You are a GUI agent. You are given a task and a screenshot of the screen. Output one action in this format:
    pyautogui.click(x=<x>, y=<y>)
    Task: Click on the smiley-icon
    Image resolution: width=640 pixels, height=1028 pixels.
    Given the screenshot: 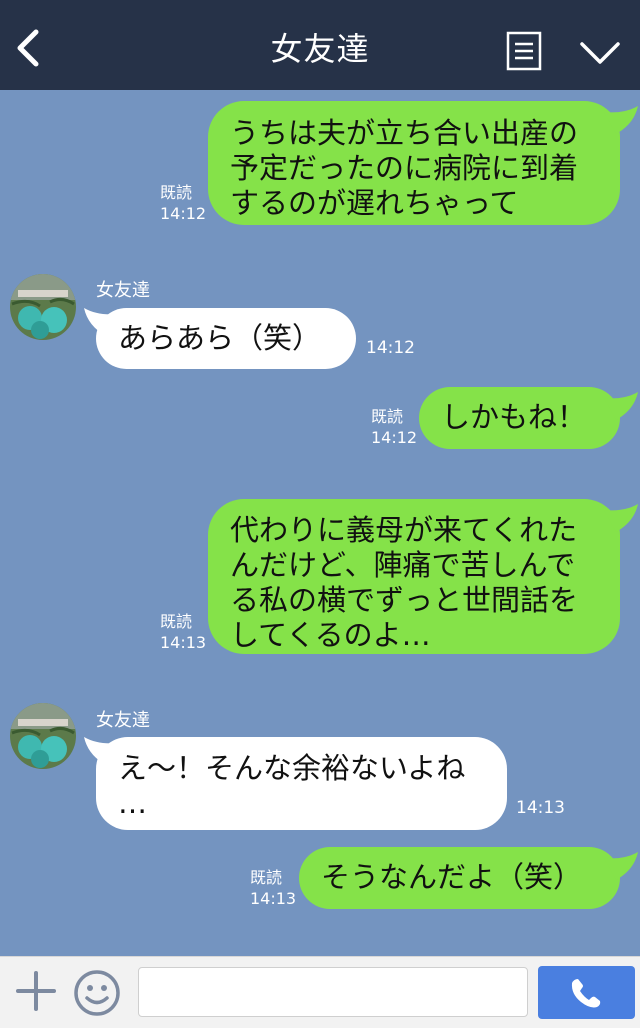 What is the action you would take?
    pyautogui.click(x=97, y=993)
    